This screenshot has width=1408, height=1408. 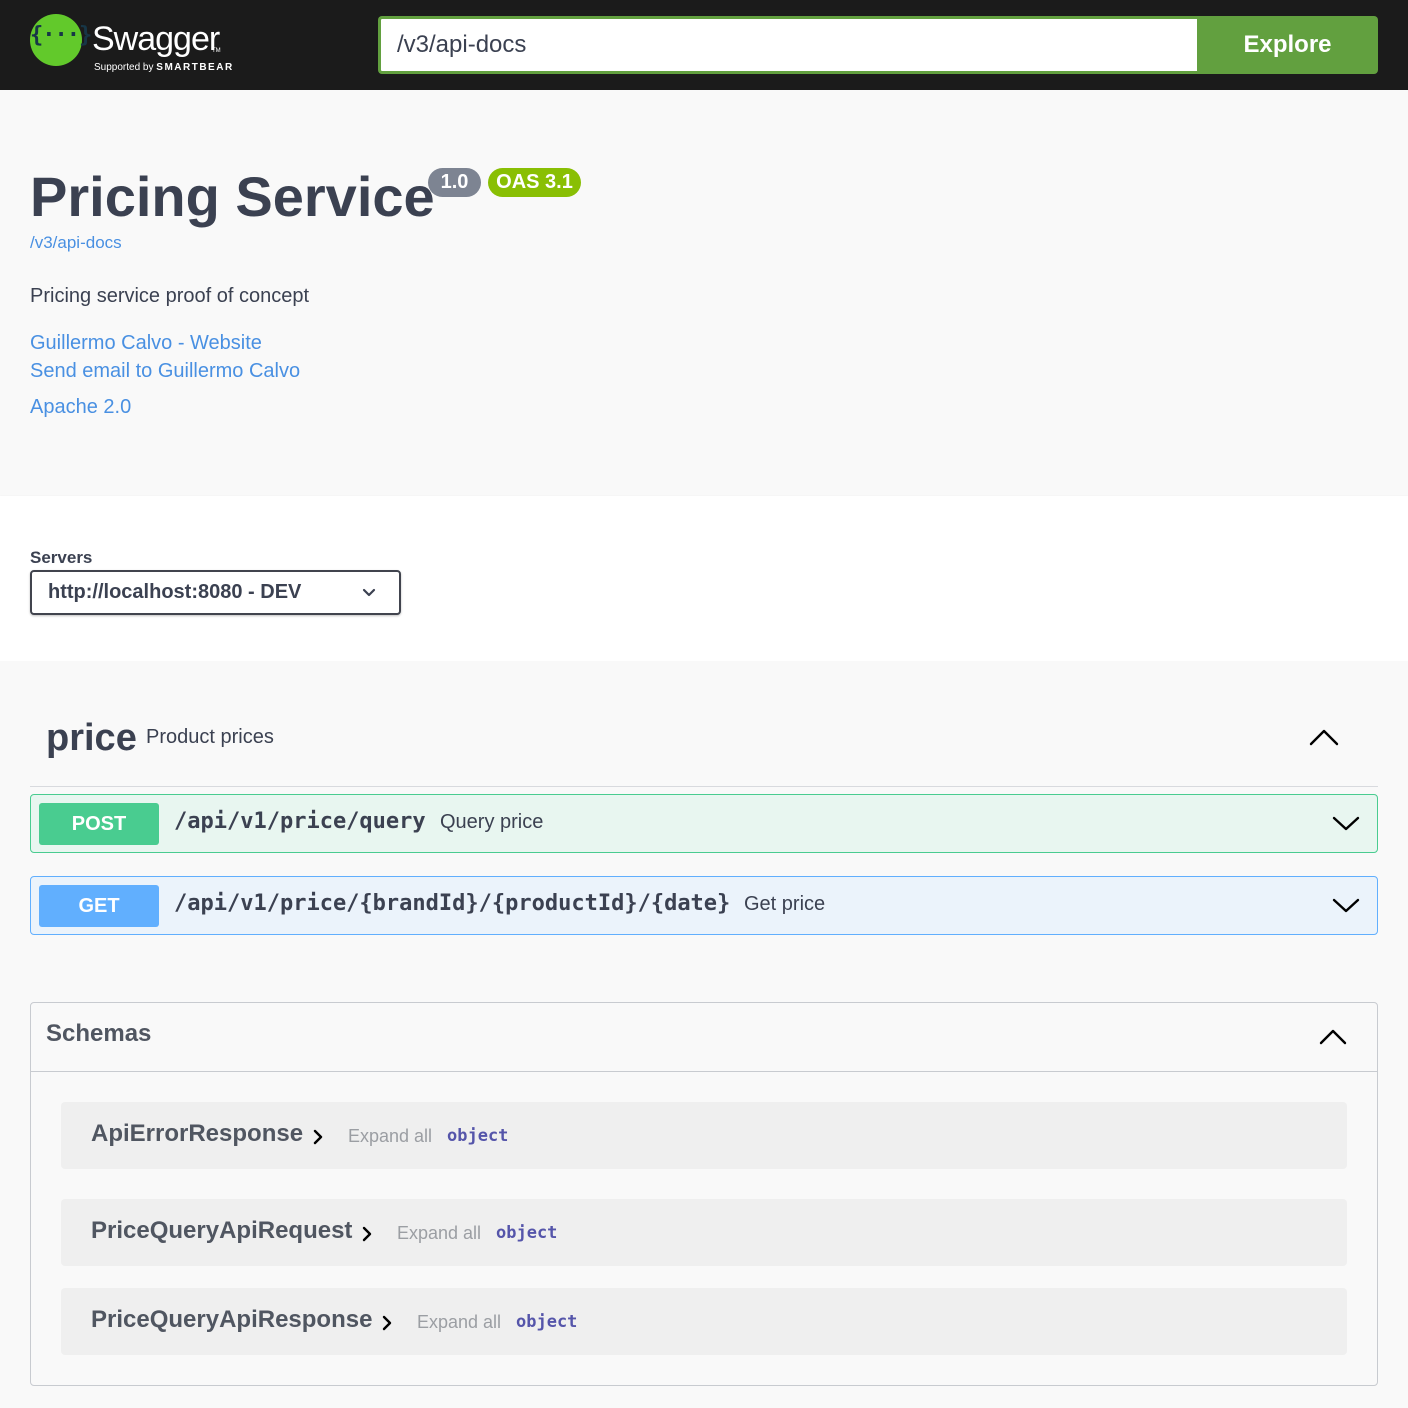 I want to click on servers-label: Servers, so click(x=61, y=557).